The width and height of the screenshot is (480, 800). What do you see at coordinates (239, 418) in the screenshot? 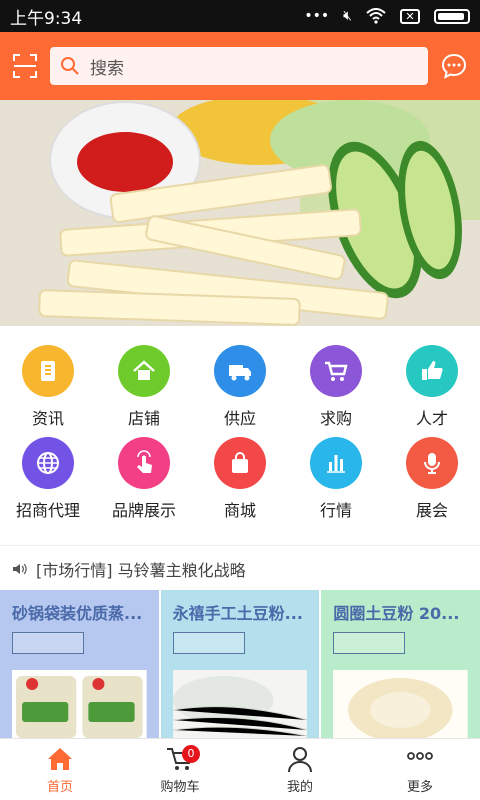
I see `category-label: 供应` at bounding box center [239, 418].